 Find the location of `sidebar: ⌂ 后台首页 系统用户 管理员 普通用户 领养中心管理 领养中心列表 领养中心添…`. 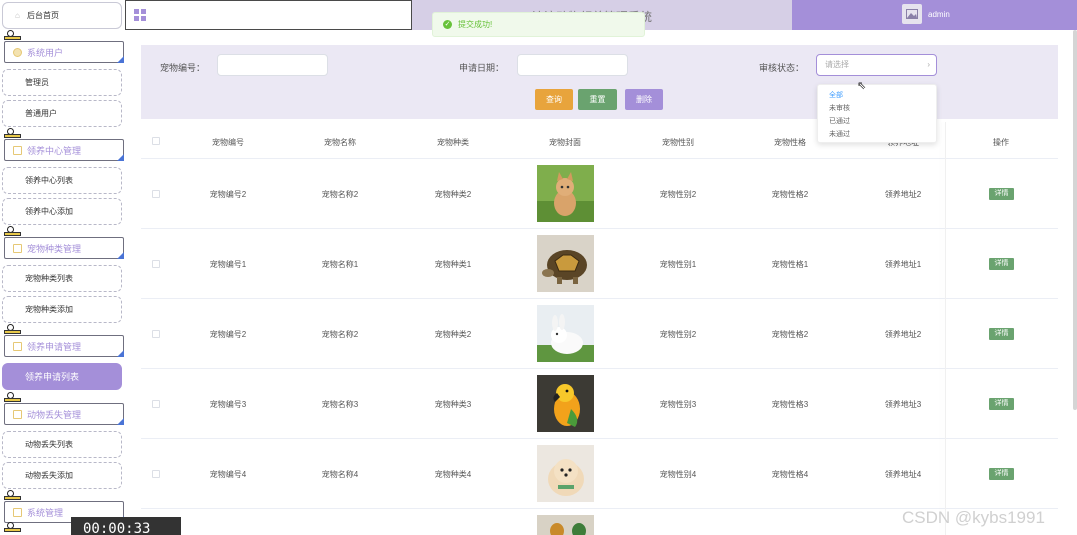

sidebar: ⌂ 后台首页 系统用户 管理员 普通用户 领养中心管理 领养中心列表 领养中心添… is located at coordinates (62, 267).